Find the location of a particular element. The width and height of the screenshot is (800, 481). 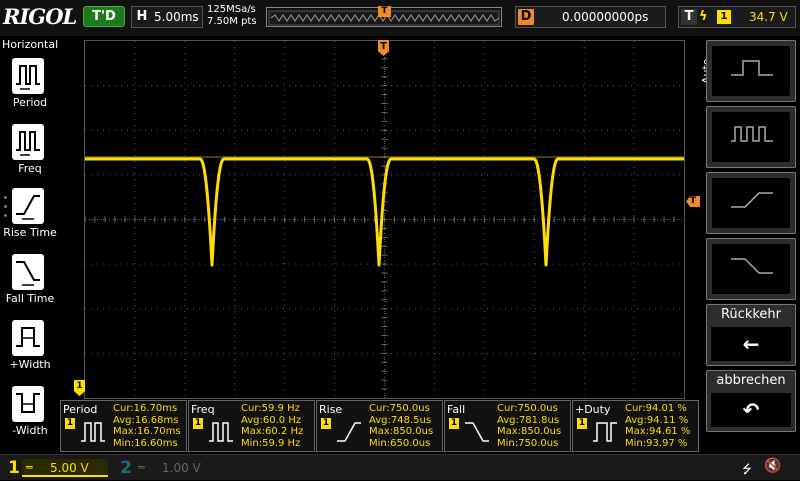

softkey-menu: Auto Rückkehr ← abbrechen ↶ is located at coordinates (750, 245).